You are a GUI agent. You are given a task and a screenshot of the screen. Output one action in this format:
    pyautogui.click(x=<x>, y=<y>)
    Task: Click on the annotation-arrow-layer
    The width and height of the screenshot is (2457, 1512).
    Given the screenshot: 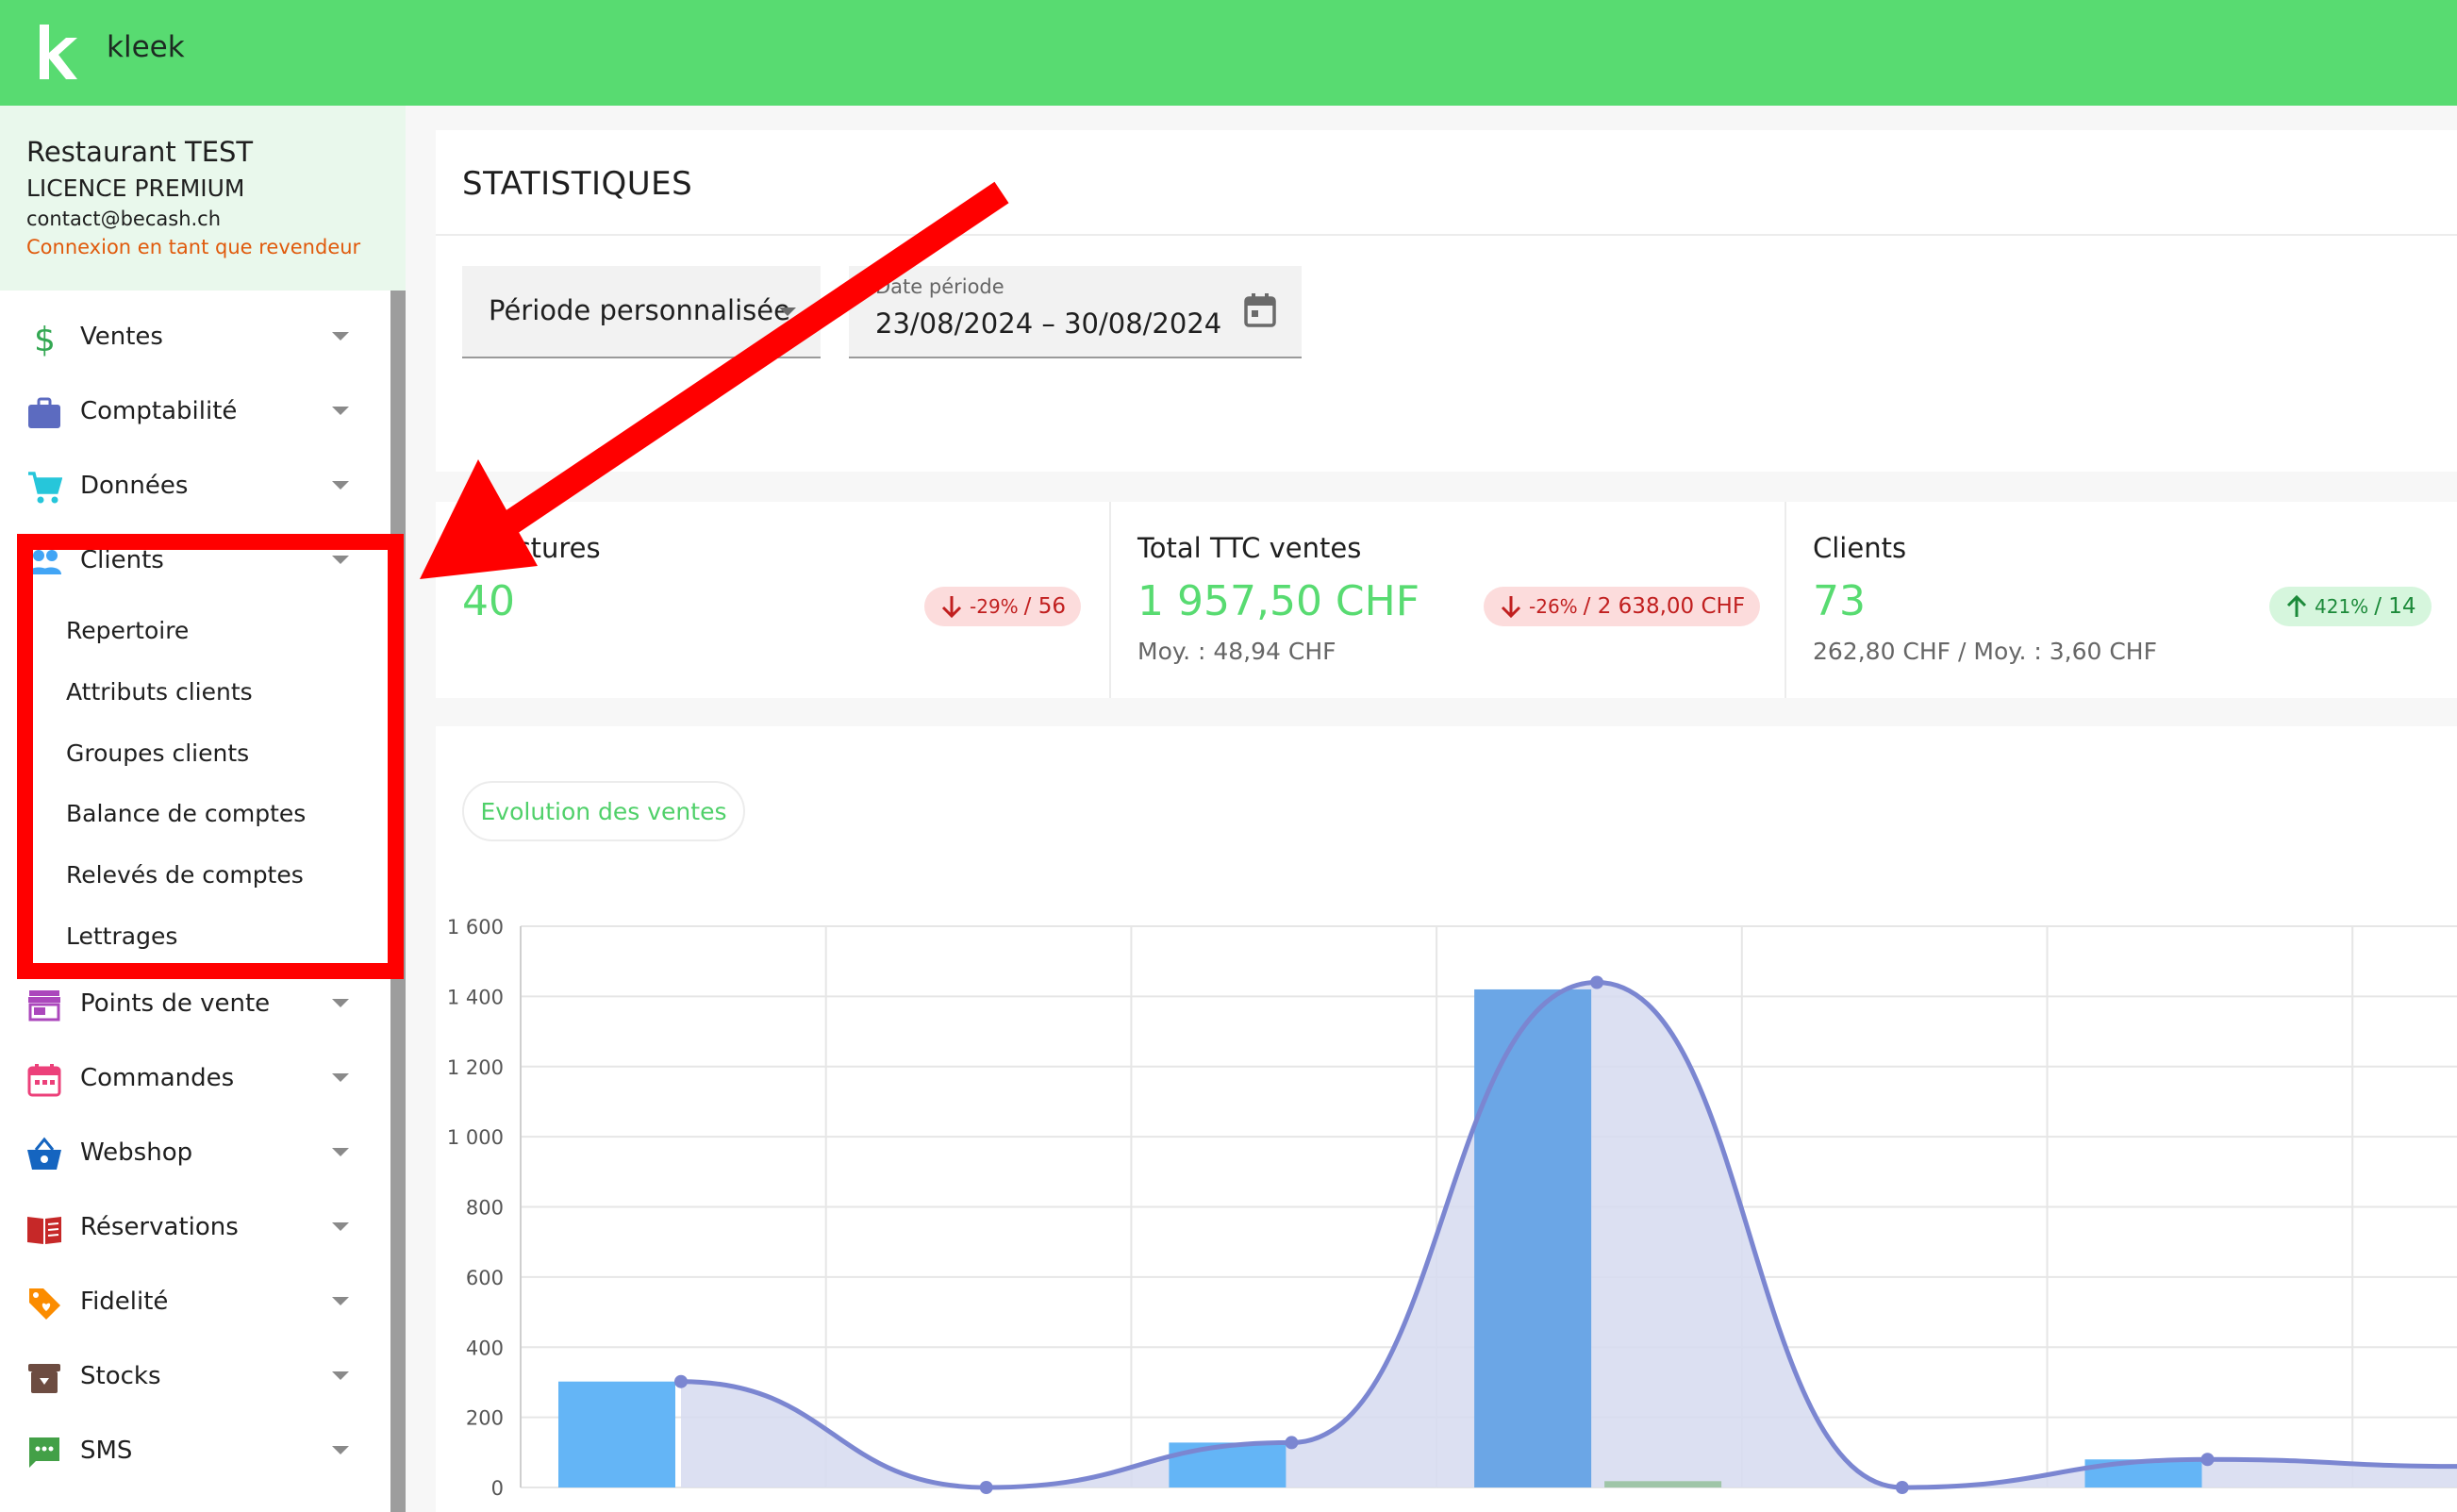 What is the action you would take?
    pyautogui.click(x=714, y=380)
    